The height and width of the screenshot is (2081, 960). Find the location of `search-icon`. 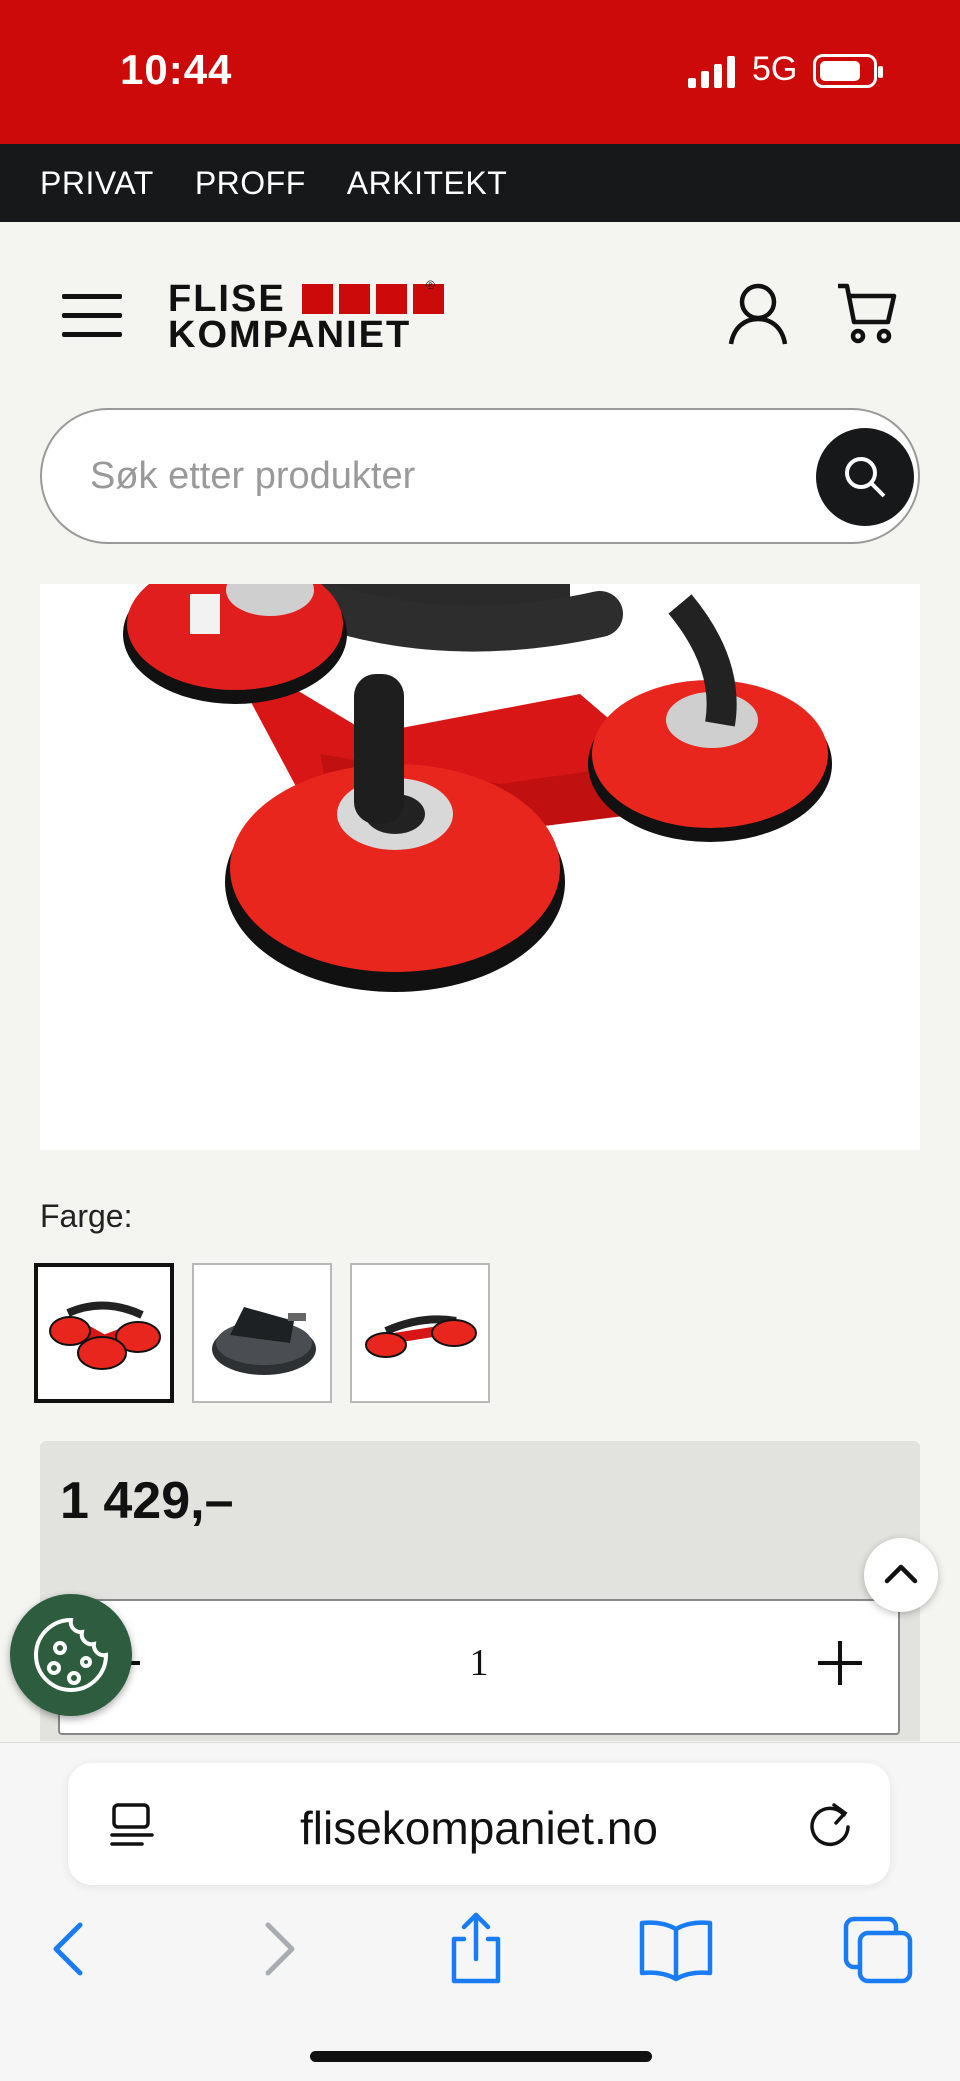

search-icon is located at coordinates (865, 477).